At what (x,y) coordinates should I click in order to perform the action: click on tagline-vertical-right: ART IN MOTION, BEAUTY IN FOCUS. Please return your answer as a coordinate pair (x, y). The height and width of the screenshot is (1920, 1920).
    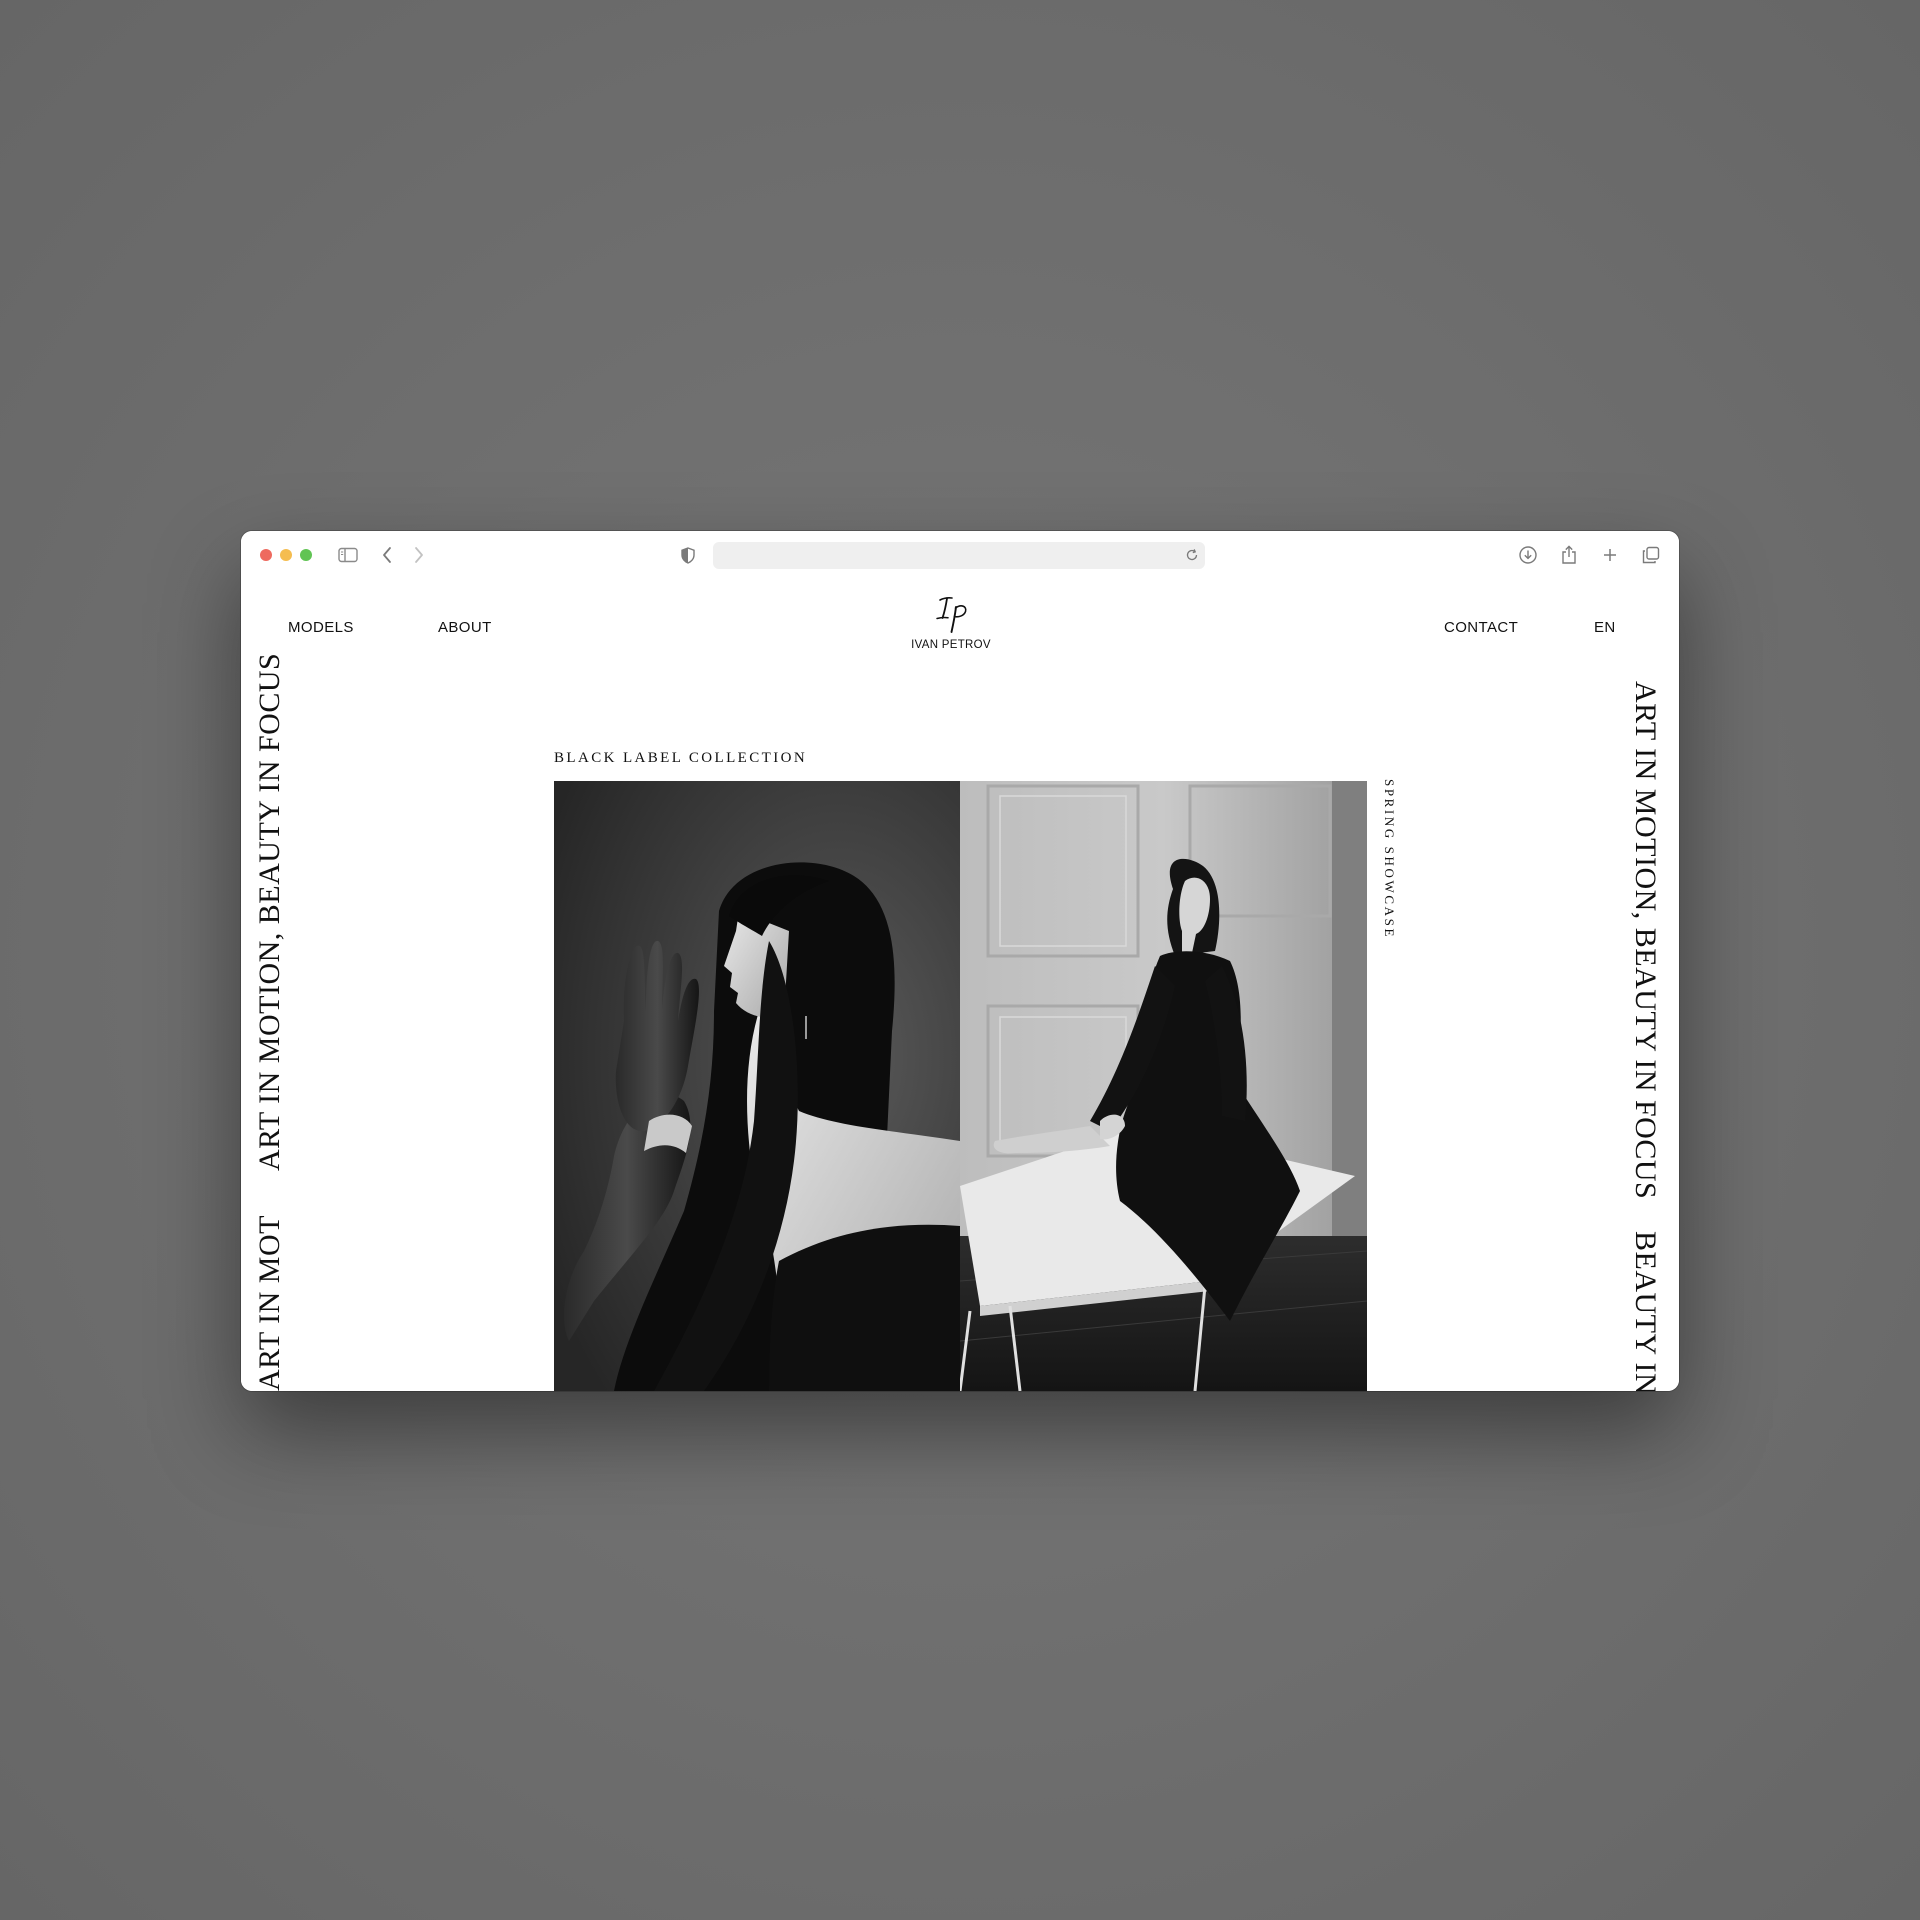
    Looking at the image, I should click on (1645, 940).